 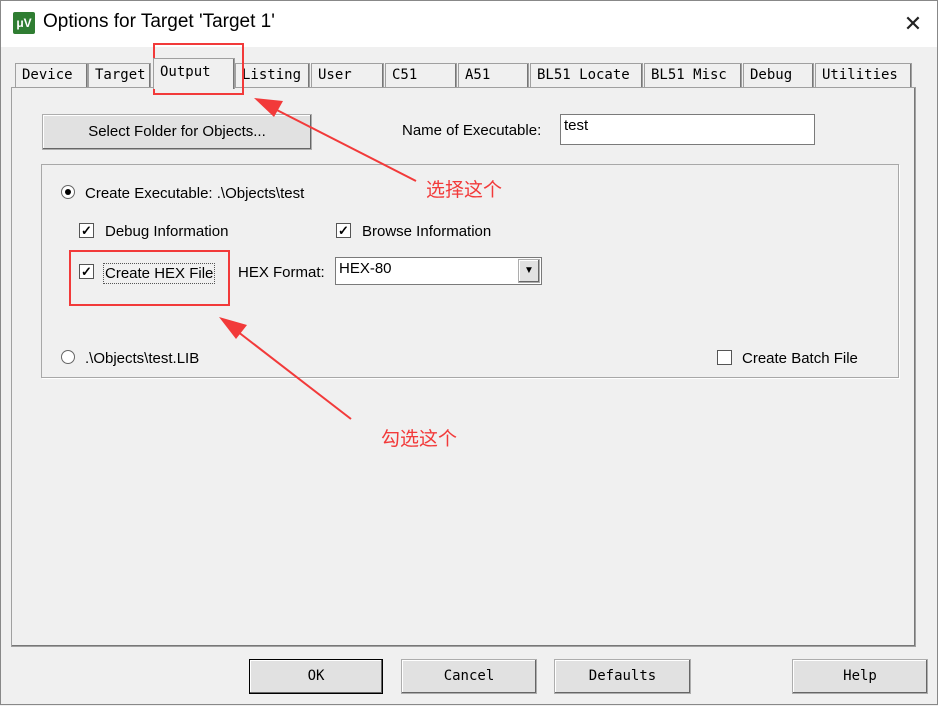 What do you see at coordinates (419, 439) in the screenshot?
I see `annotation-check-this: 勾选这个` at bounding box center [419, 439].